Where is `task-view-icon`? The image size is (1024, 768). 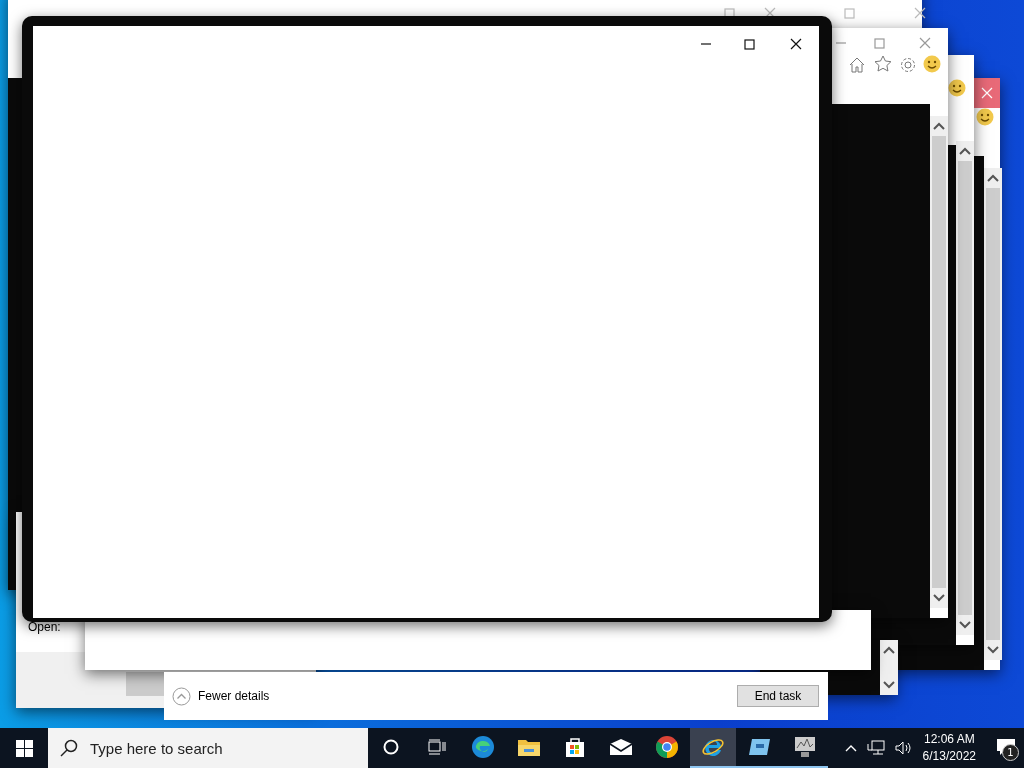
task-view-icon is located at coordinates (437, 747).